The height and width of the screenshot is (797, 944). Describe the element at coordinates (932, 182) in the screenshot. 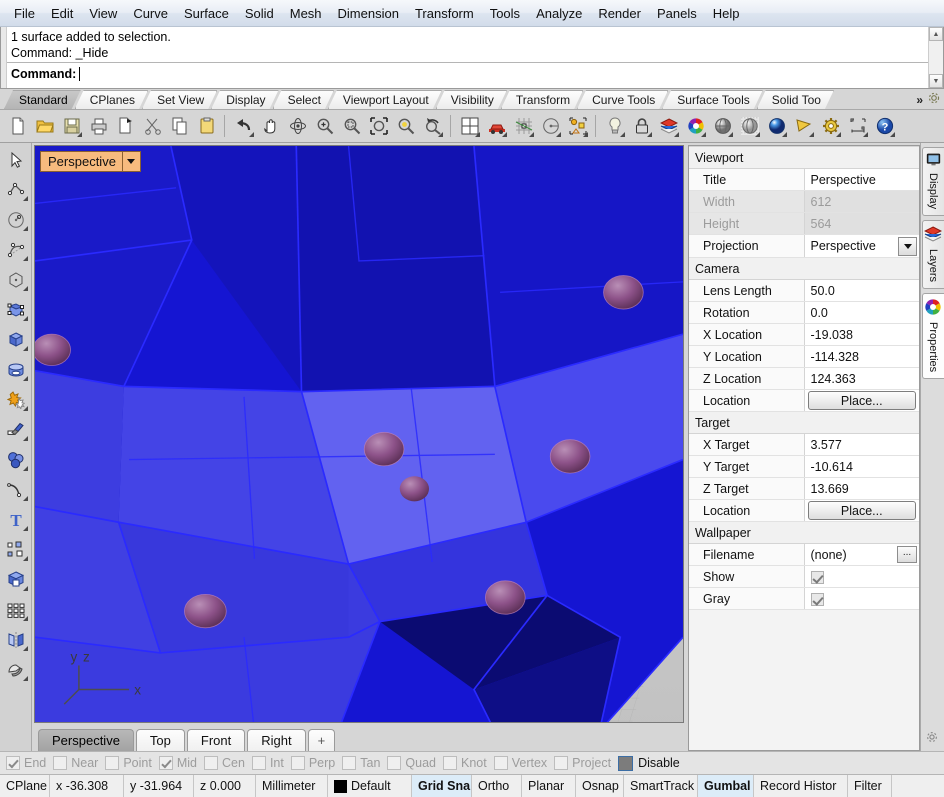

I see `panel-tab-display: Display` at that location.